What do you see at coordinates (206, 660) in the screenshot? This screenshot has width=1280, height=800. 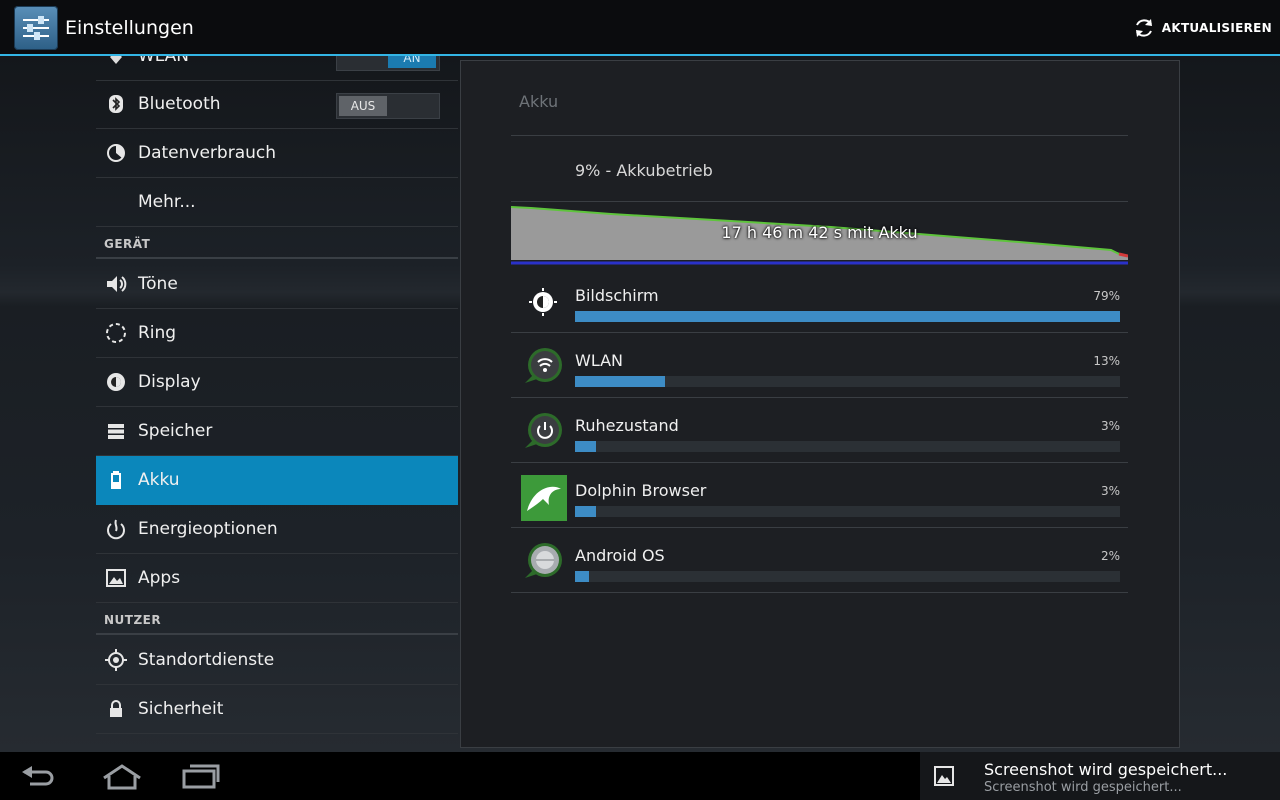 I see `list-item-label: Standortdienste` at bounding box center [206, 660].